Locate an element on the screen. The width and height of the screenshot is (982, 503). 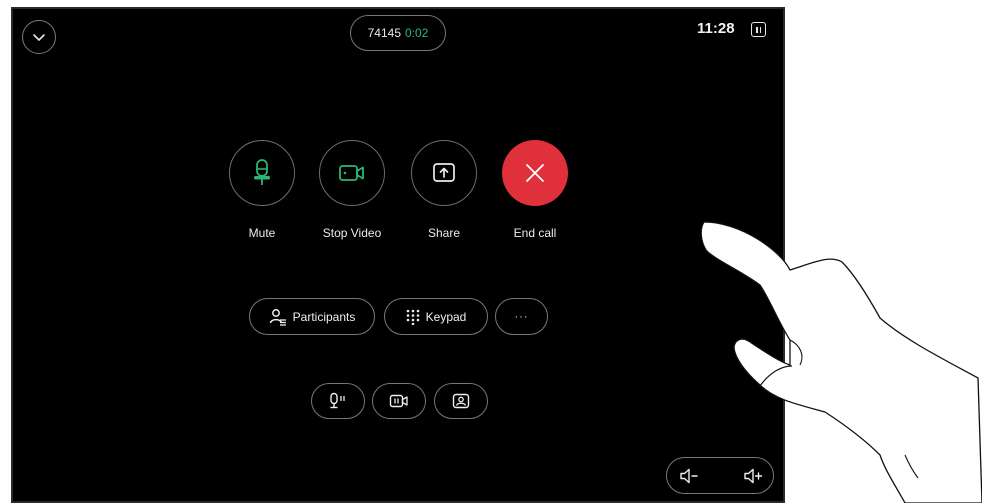
volume-down-button is located at coordinates (689, 476).